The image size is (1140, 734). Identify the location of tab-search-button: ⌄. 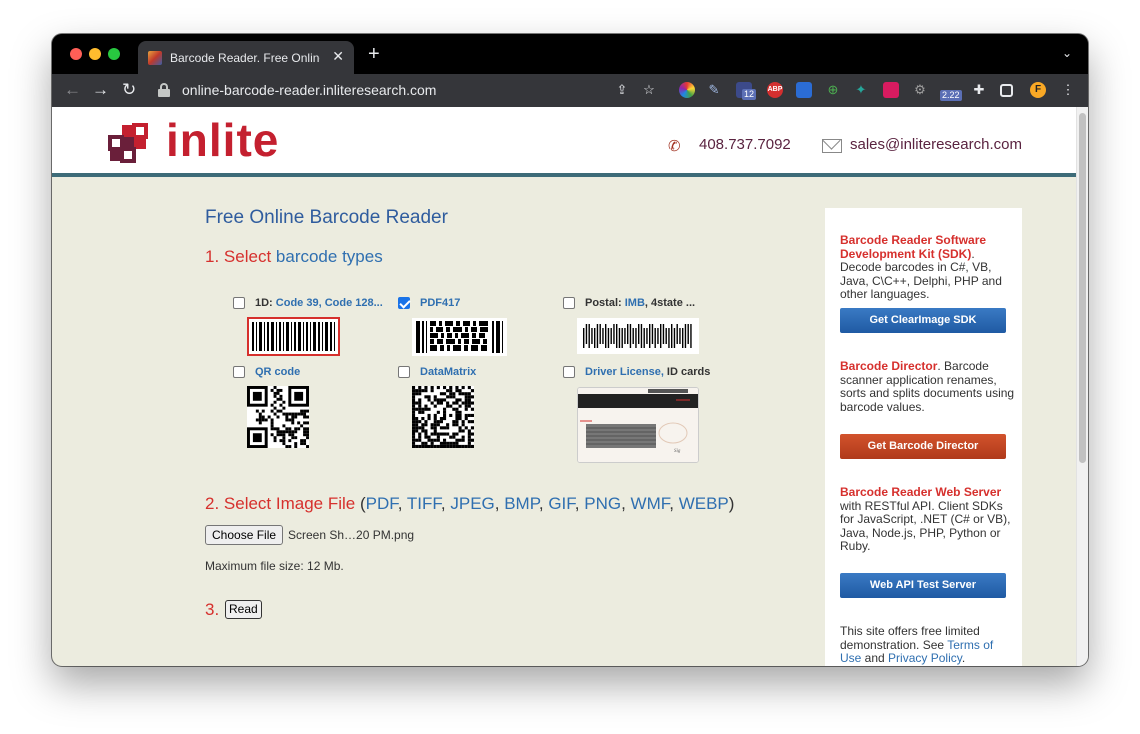
(1067, 53).